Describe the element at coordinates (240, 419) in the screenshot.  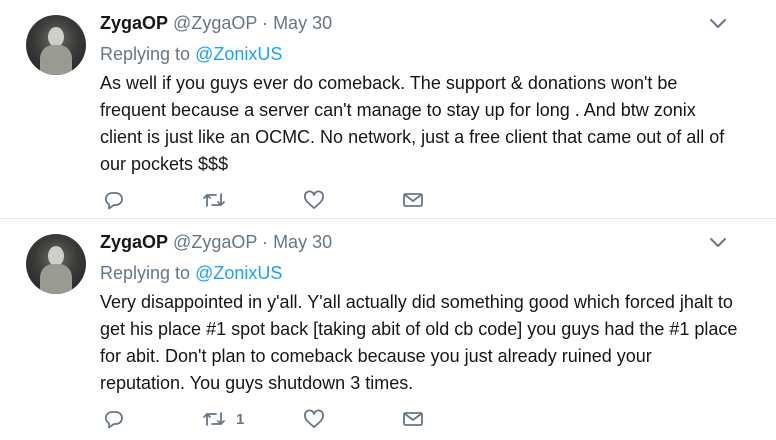
I see `retweet-count: 1` at that location.